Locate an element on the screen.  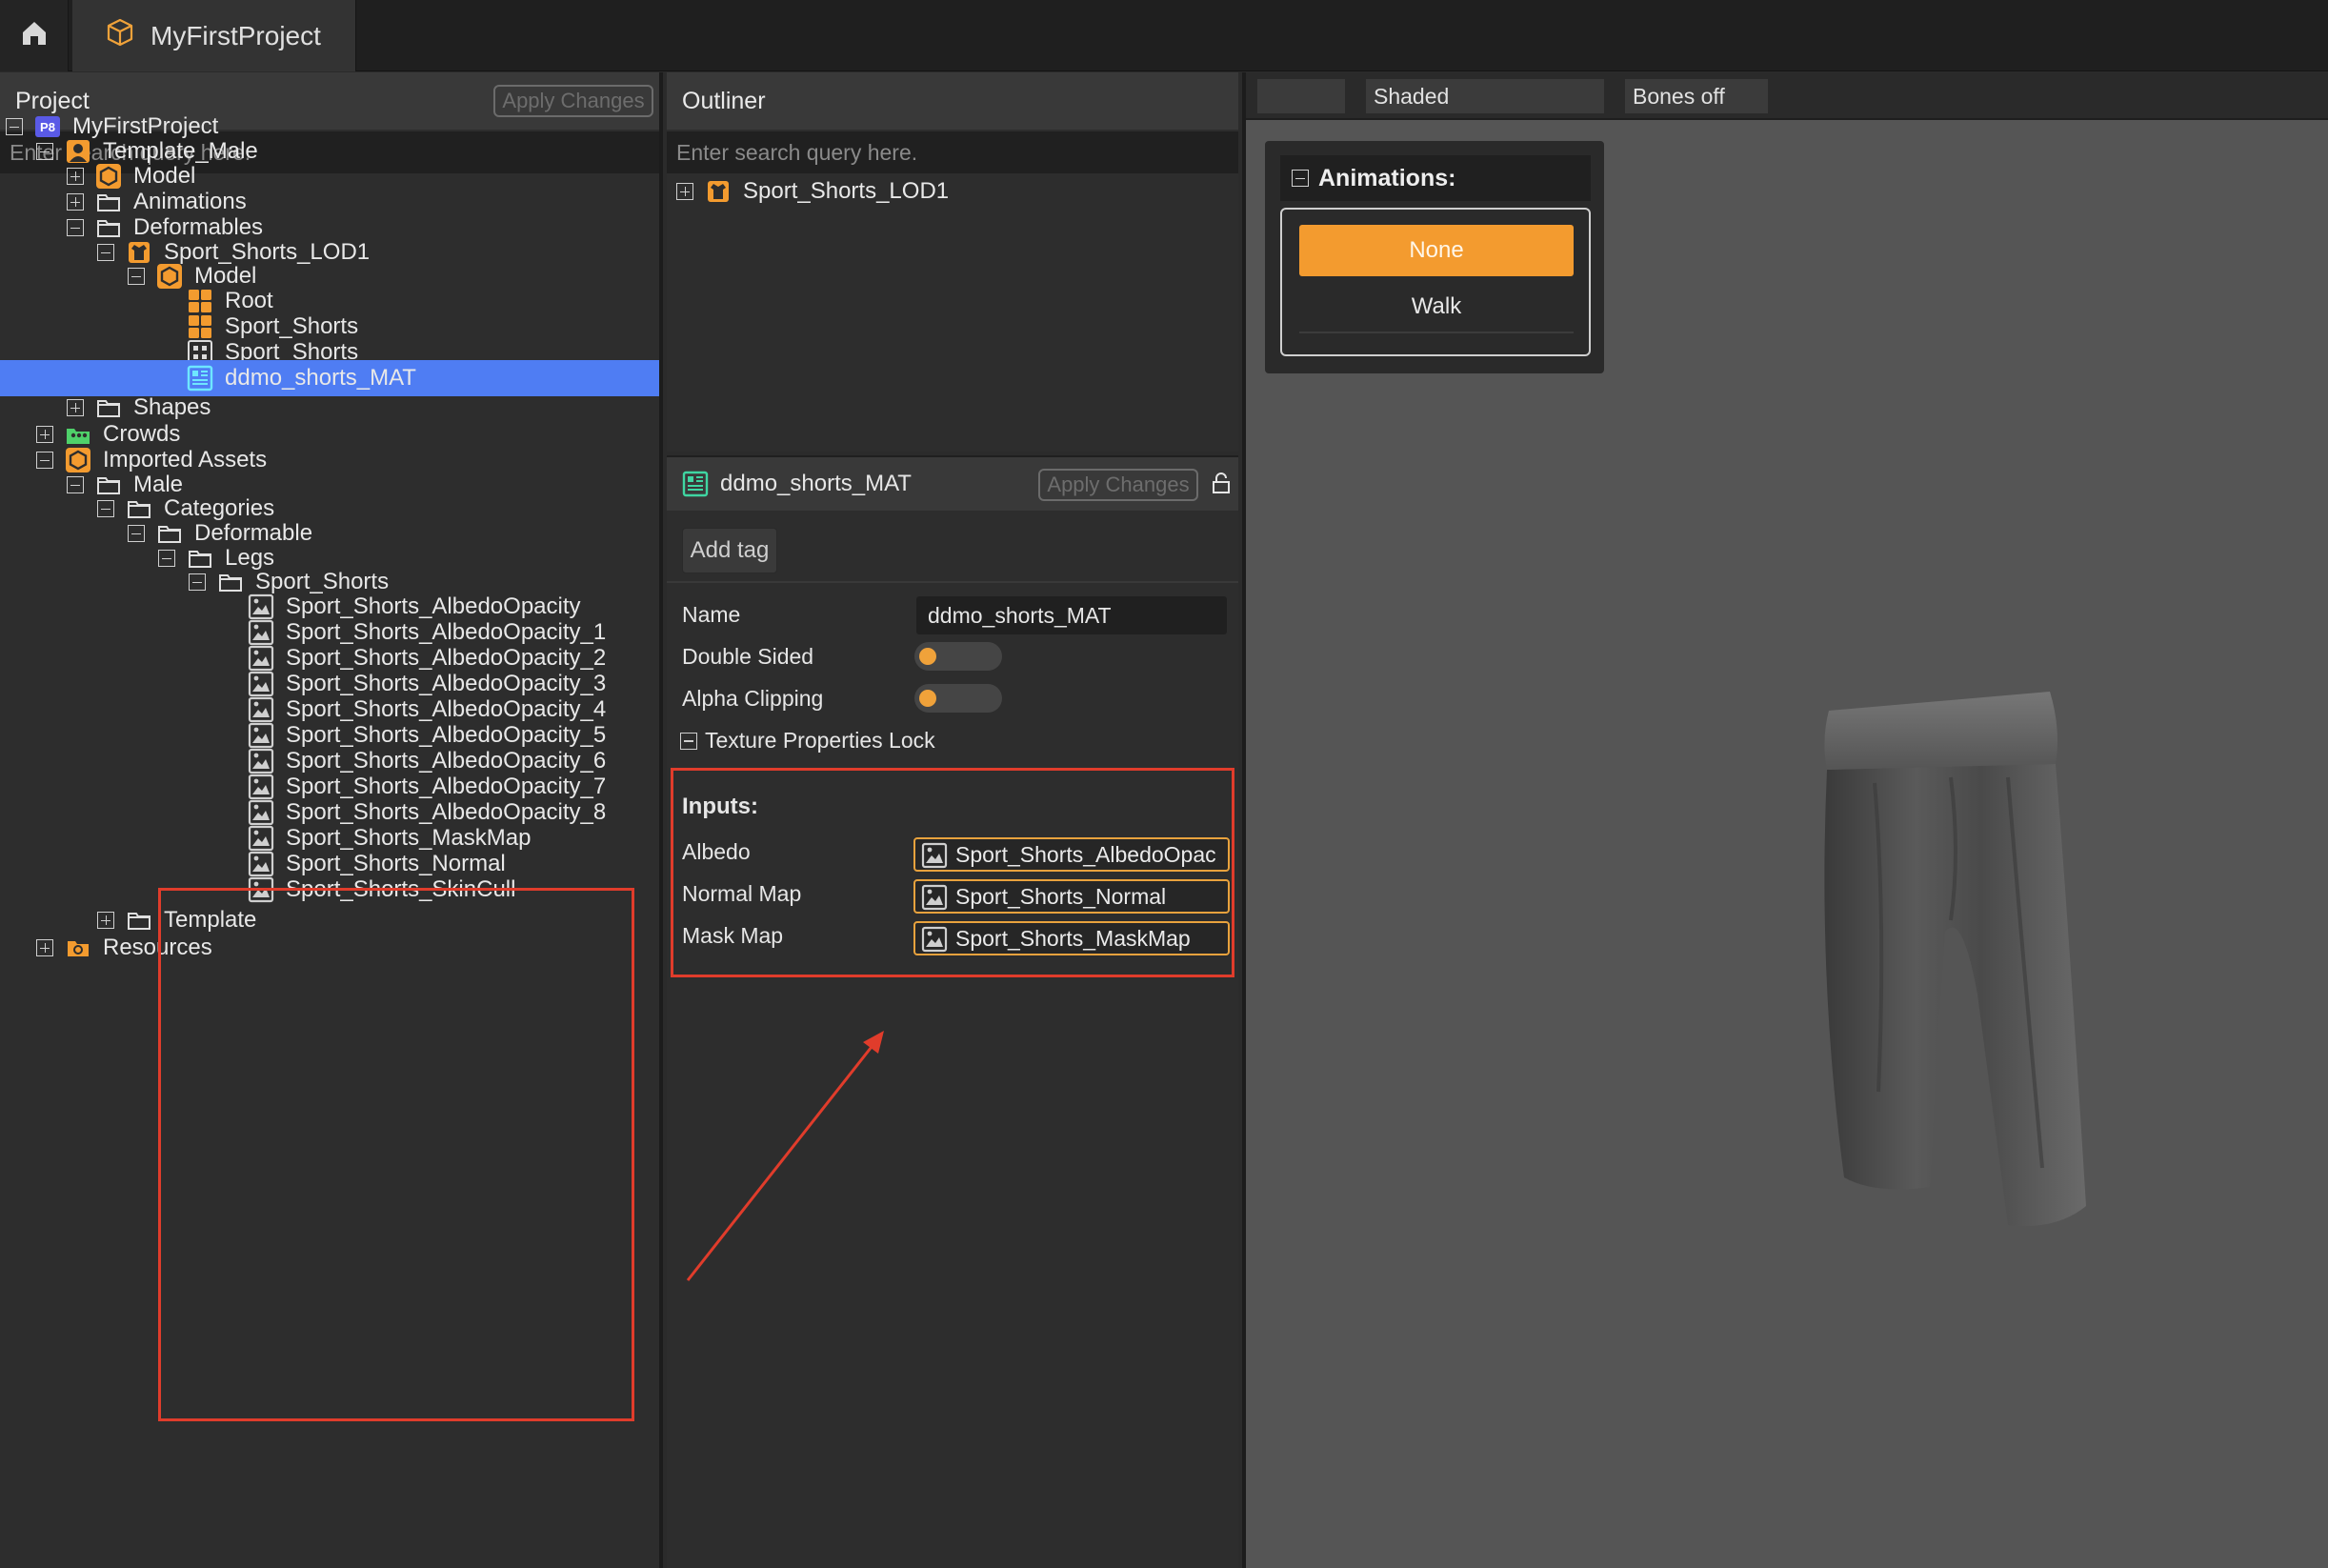
tree-item: Resources is located at coordinates (106, 948).